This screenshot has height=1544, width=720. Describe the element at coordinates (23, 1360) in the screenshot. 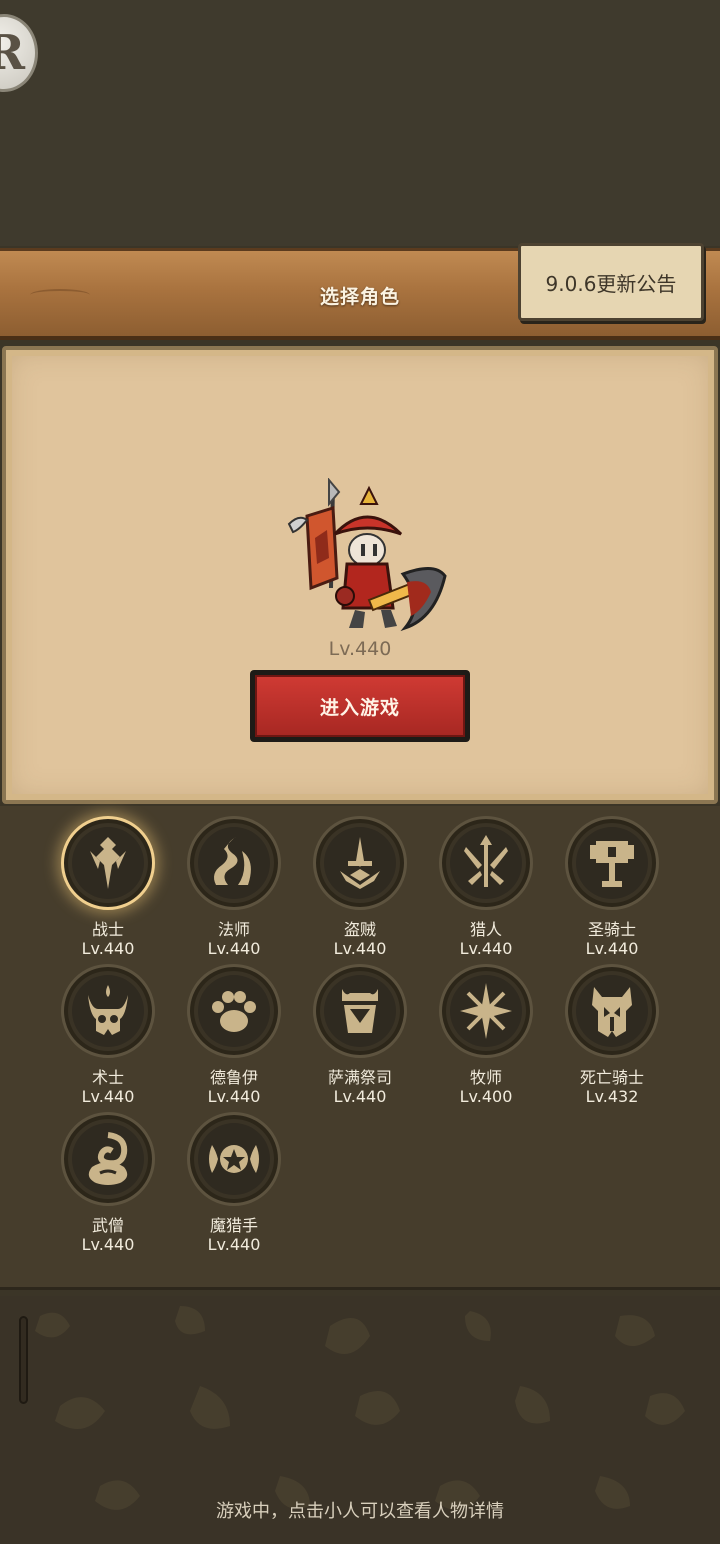

I see `scrollbar` at that location.